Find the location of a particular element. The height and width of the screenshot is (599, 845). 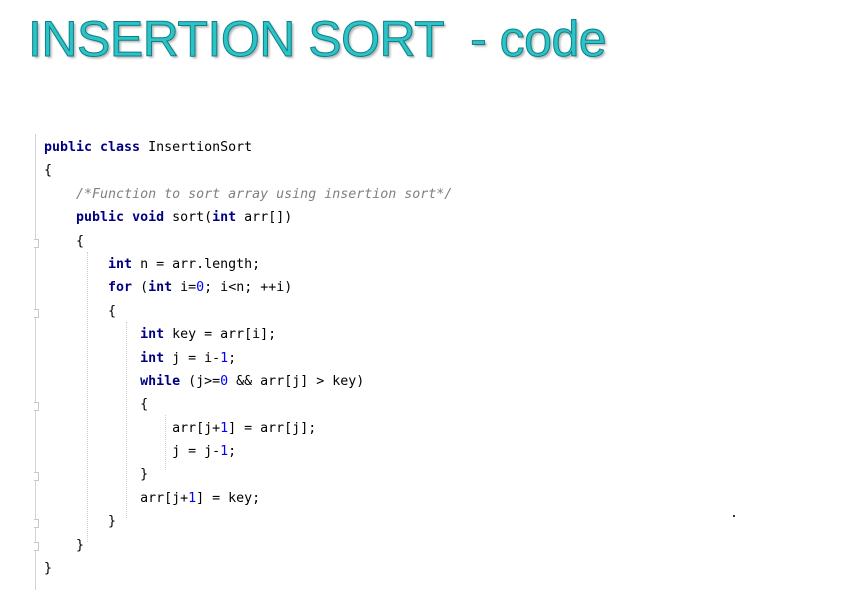

code-token: while is located at coordinates (160, 381).